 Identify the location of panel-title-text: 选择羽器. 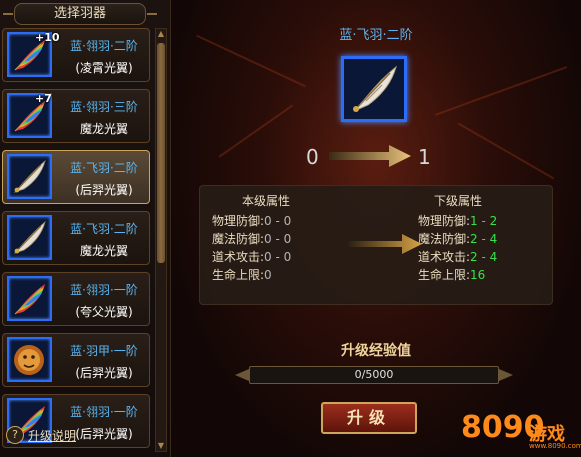
(79, 13).